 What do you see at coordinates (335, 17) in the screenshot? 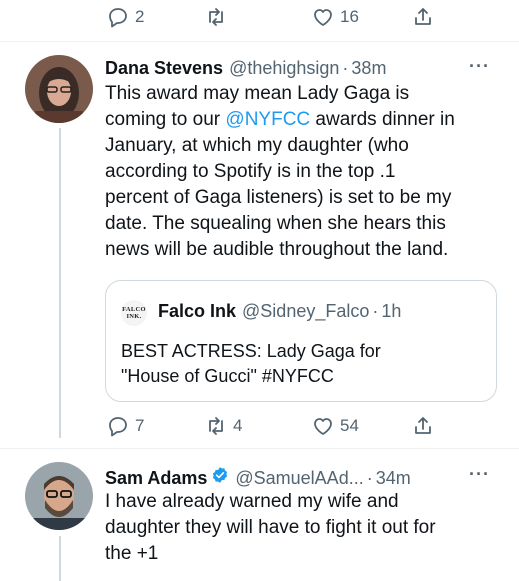
I see `like-button: 16` at bounding box center [335, 17].